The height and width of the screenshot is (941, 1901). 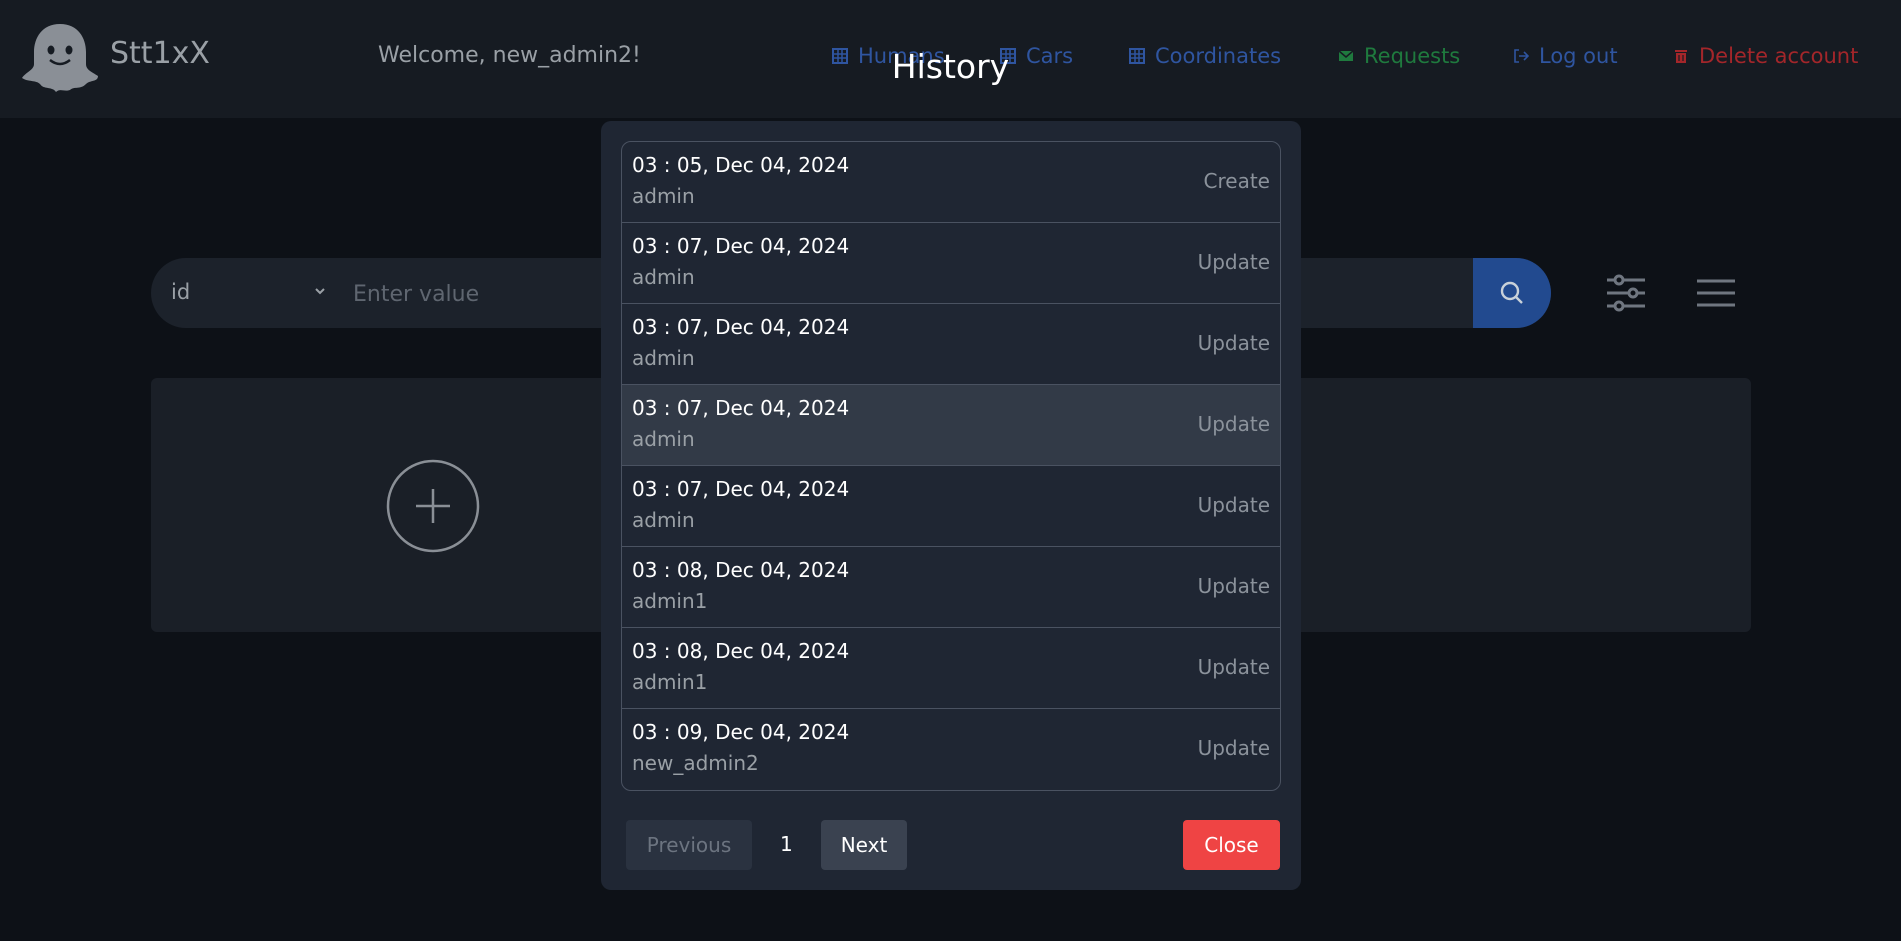 What do you see at coordinates (786, 844) in the screenshot?
I see `current-page-number: 1` at bounding box center [786, 844].